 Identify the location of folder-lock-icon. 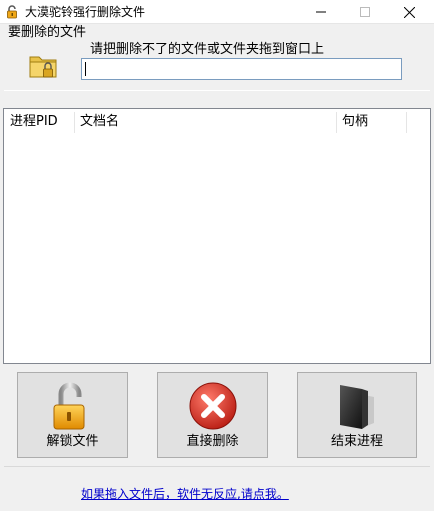
(43, 67).